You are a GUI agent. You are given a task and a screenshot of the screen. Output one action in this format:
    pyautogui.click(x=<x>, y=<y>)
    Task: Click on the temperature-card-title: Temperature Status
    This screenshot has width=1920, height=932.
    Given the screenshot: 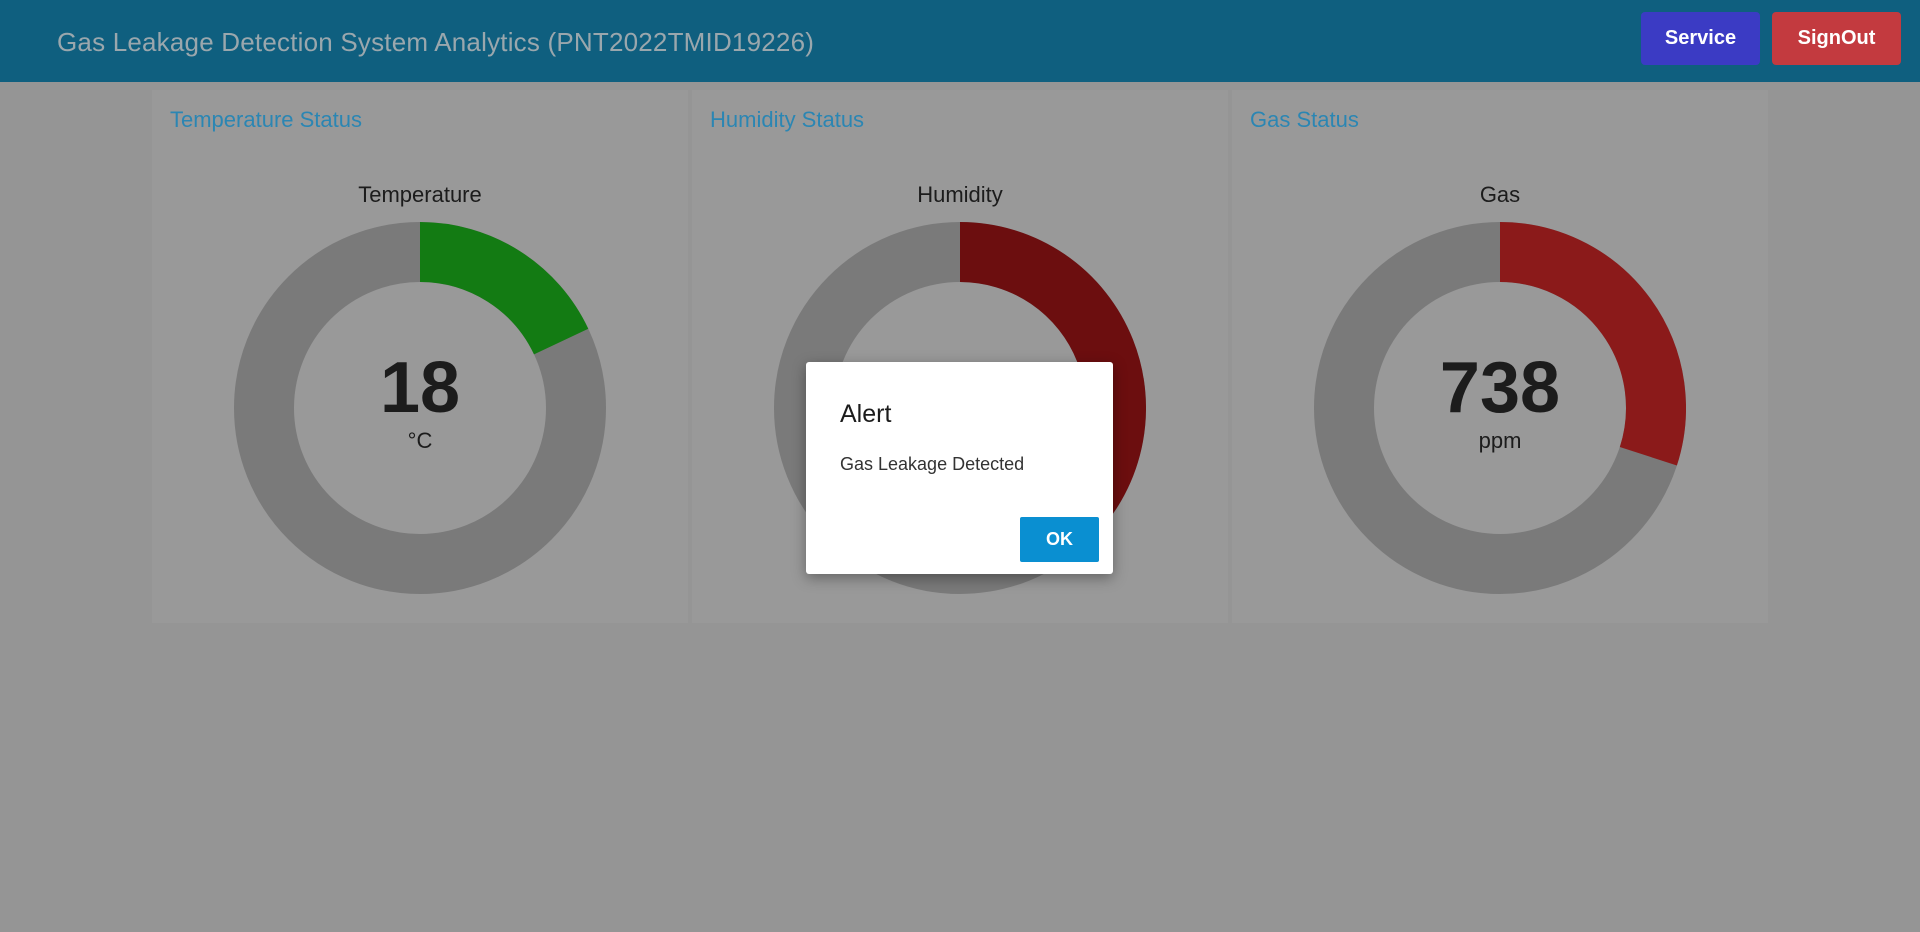 What is the action you would take?
    pyautogui.click(x=266, y=119)
    